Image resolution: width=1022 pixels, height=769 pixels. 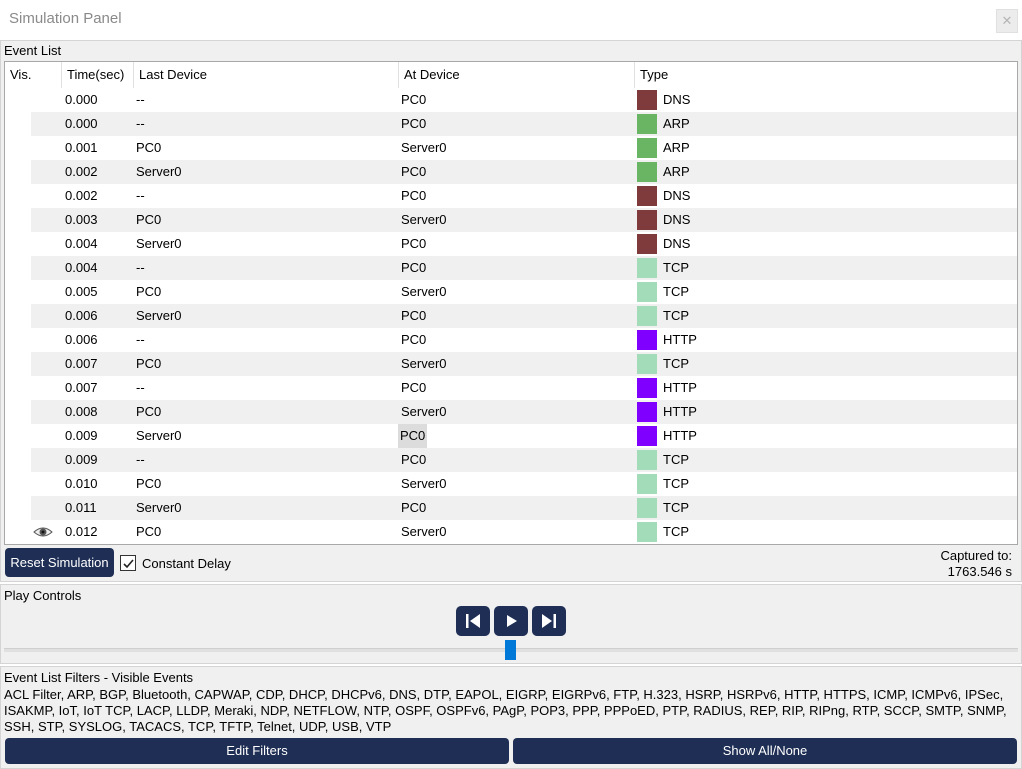 What do you see at coordinates (511, 172) in the screenshot?
I see `table-row: 0.002 Server0 PC0 ARP` at bounding box center [511, 172].